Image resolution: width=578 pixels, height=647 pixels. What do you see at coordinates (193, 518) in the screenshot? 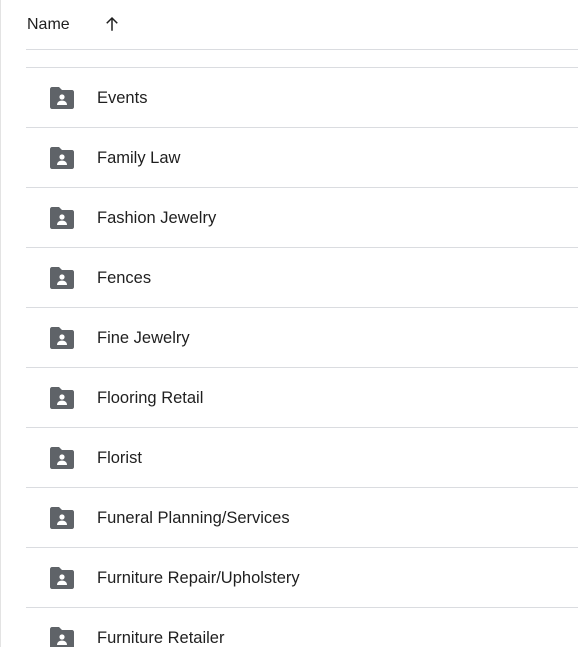
I see `folder-name: Funeral Planning/Services` at bounding box center [193, 518].